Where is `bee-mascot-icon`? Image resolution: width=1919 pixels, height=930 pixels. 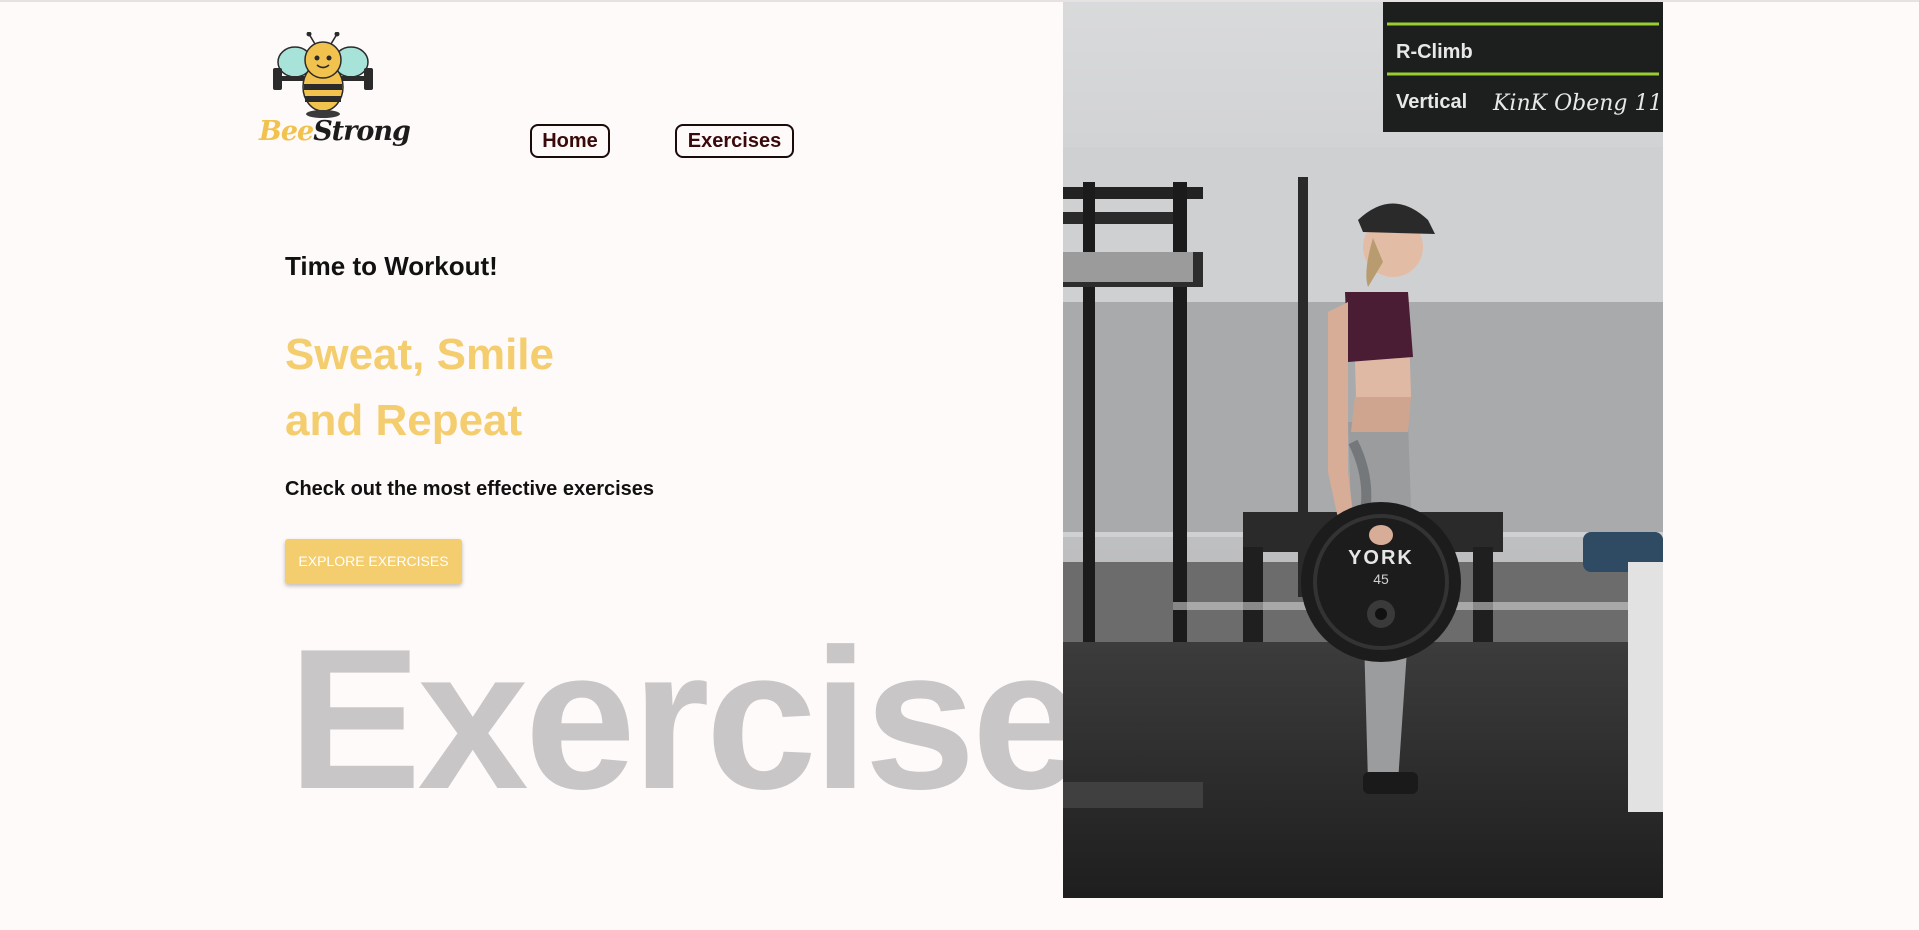 bee-mascot-icon is located at coordinates (323, 75).